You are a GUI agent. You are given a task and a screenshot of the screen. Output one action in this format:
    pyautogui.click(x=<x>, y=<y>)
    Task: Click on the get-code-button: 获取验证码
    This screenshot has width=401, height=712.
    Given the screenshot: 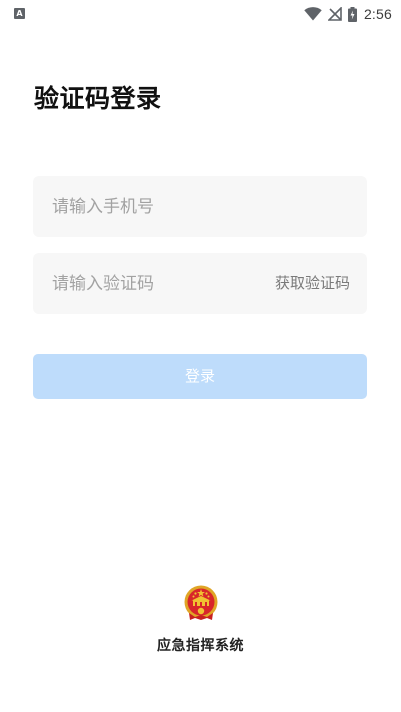 What is the action you would take?
    pyautogui.click(x=312, y=283)
    